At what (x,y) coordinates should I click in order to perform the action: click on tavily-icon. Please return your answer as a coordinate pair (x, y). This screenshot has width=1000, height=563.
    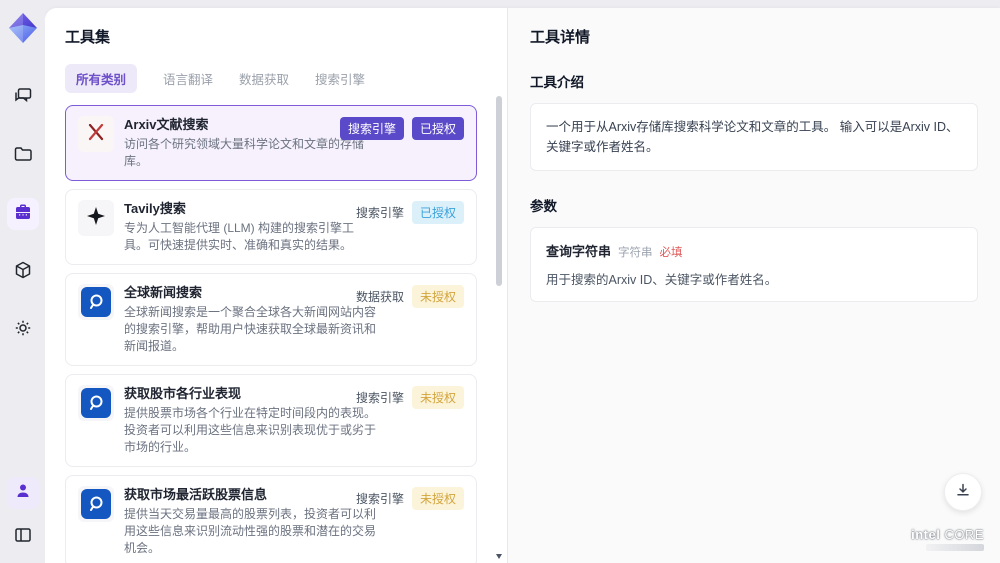
    Looking at the image, I should click on (96, 218).